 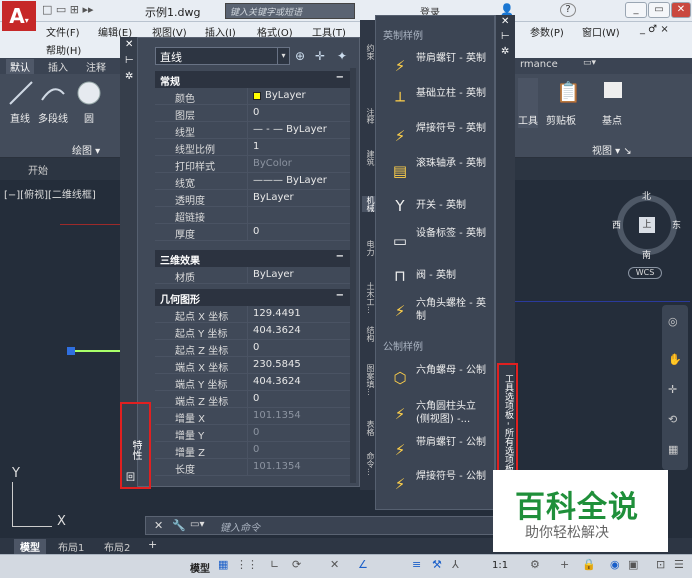 What do you see at coordinates (97, 351) in the screenshot?
I see `selected-line` at bounding box center [97, 351].